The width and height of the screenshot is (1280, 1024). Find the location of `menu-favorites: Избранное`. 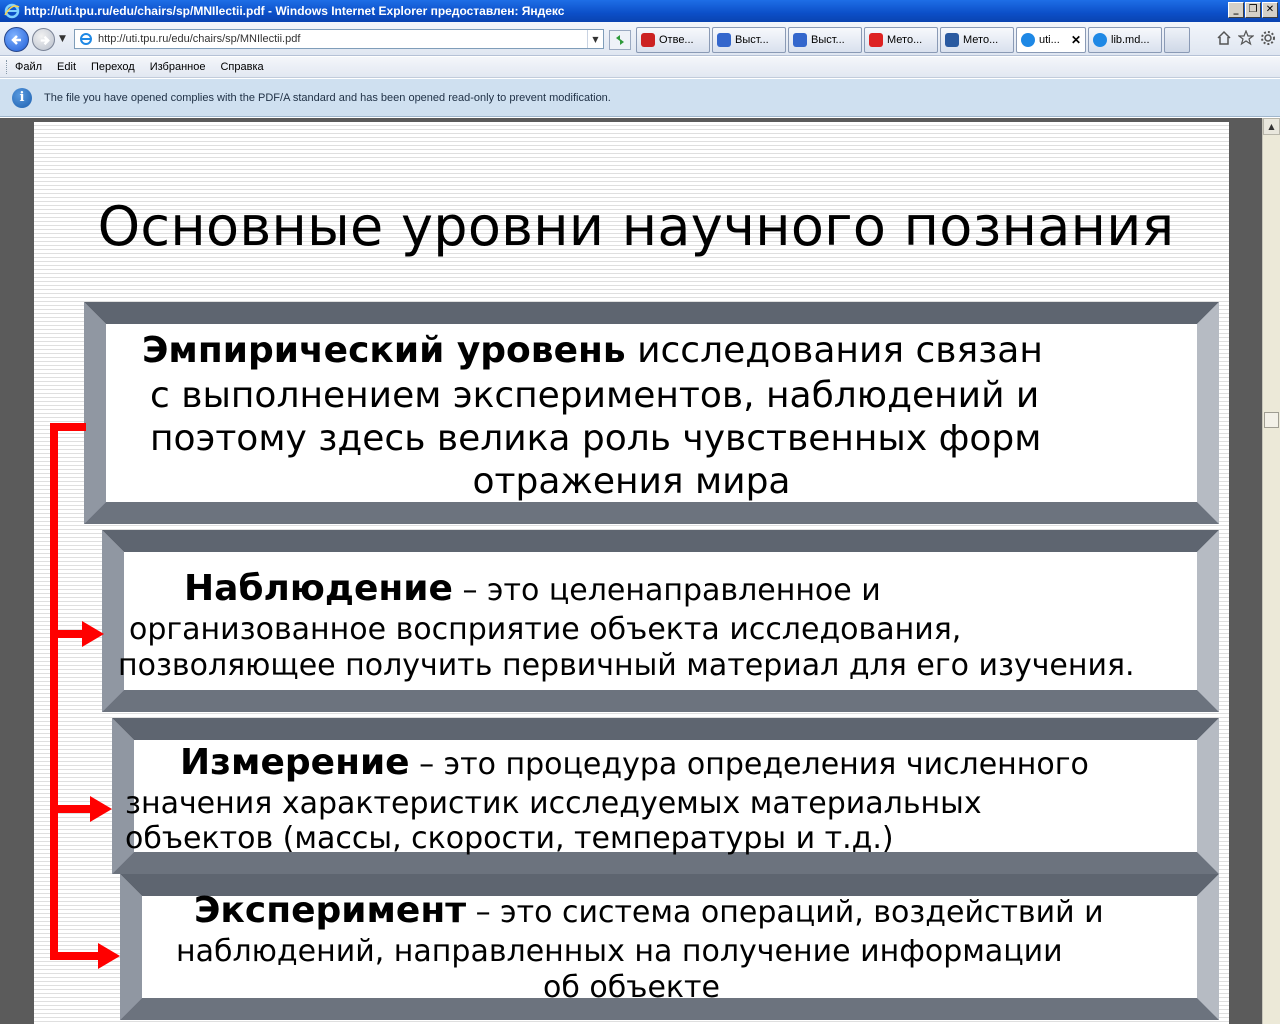

menu-favorites: Избранное is located at coordinates (178, 67).